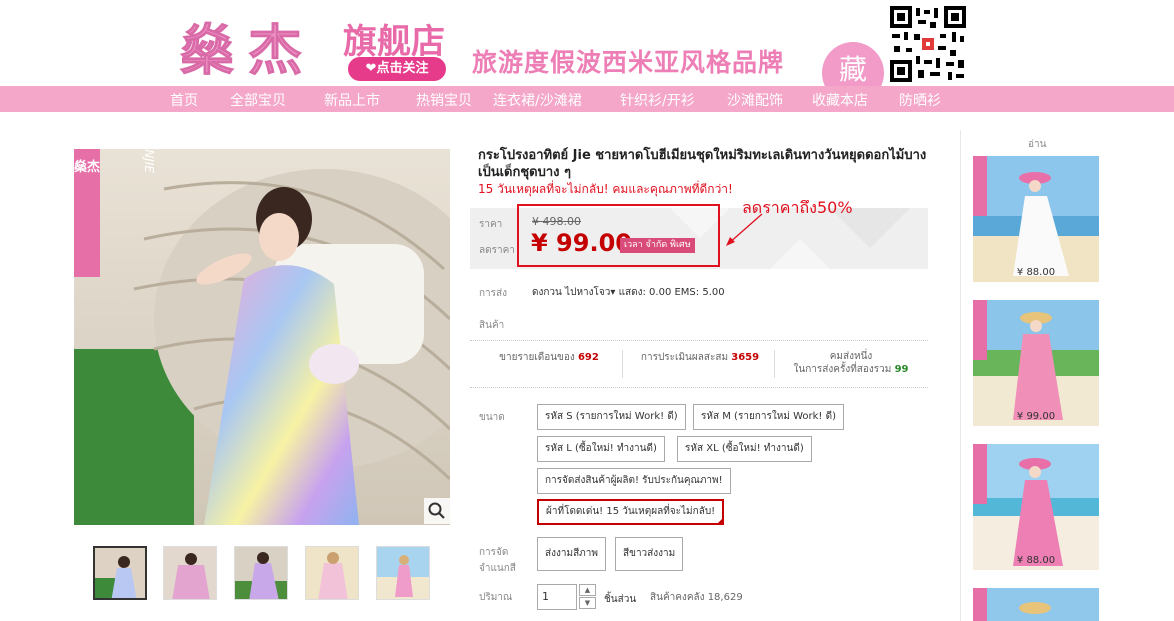 The height and width of the screenshot is (621, 1174). What do you see at coordinates (620, 599) in the screenshot?
I see `quantity-unit: ชิ้นส่วน` at bounding box center [620, 599].